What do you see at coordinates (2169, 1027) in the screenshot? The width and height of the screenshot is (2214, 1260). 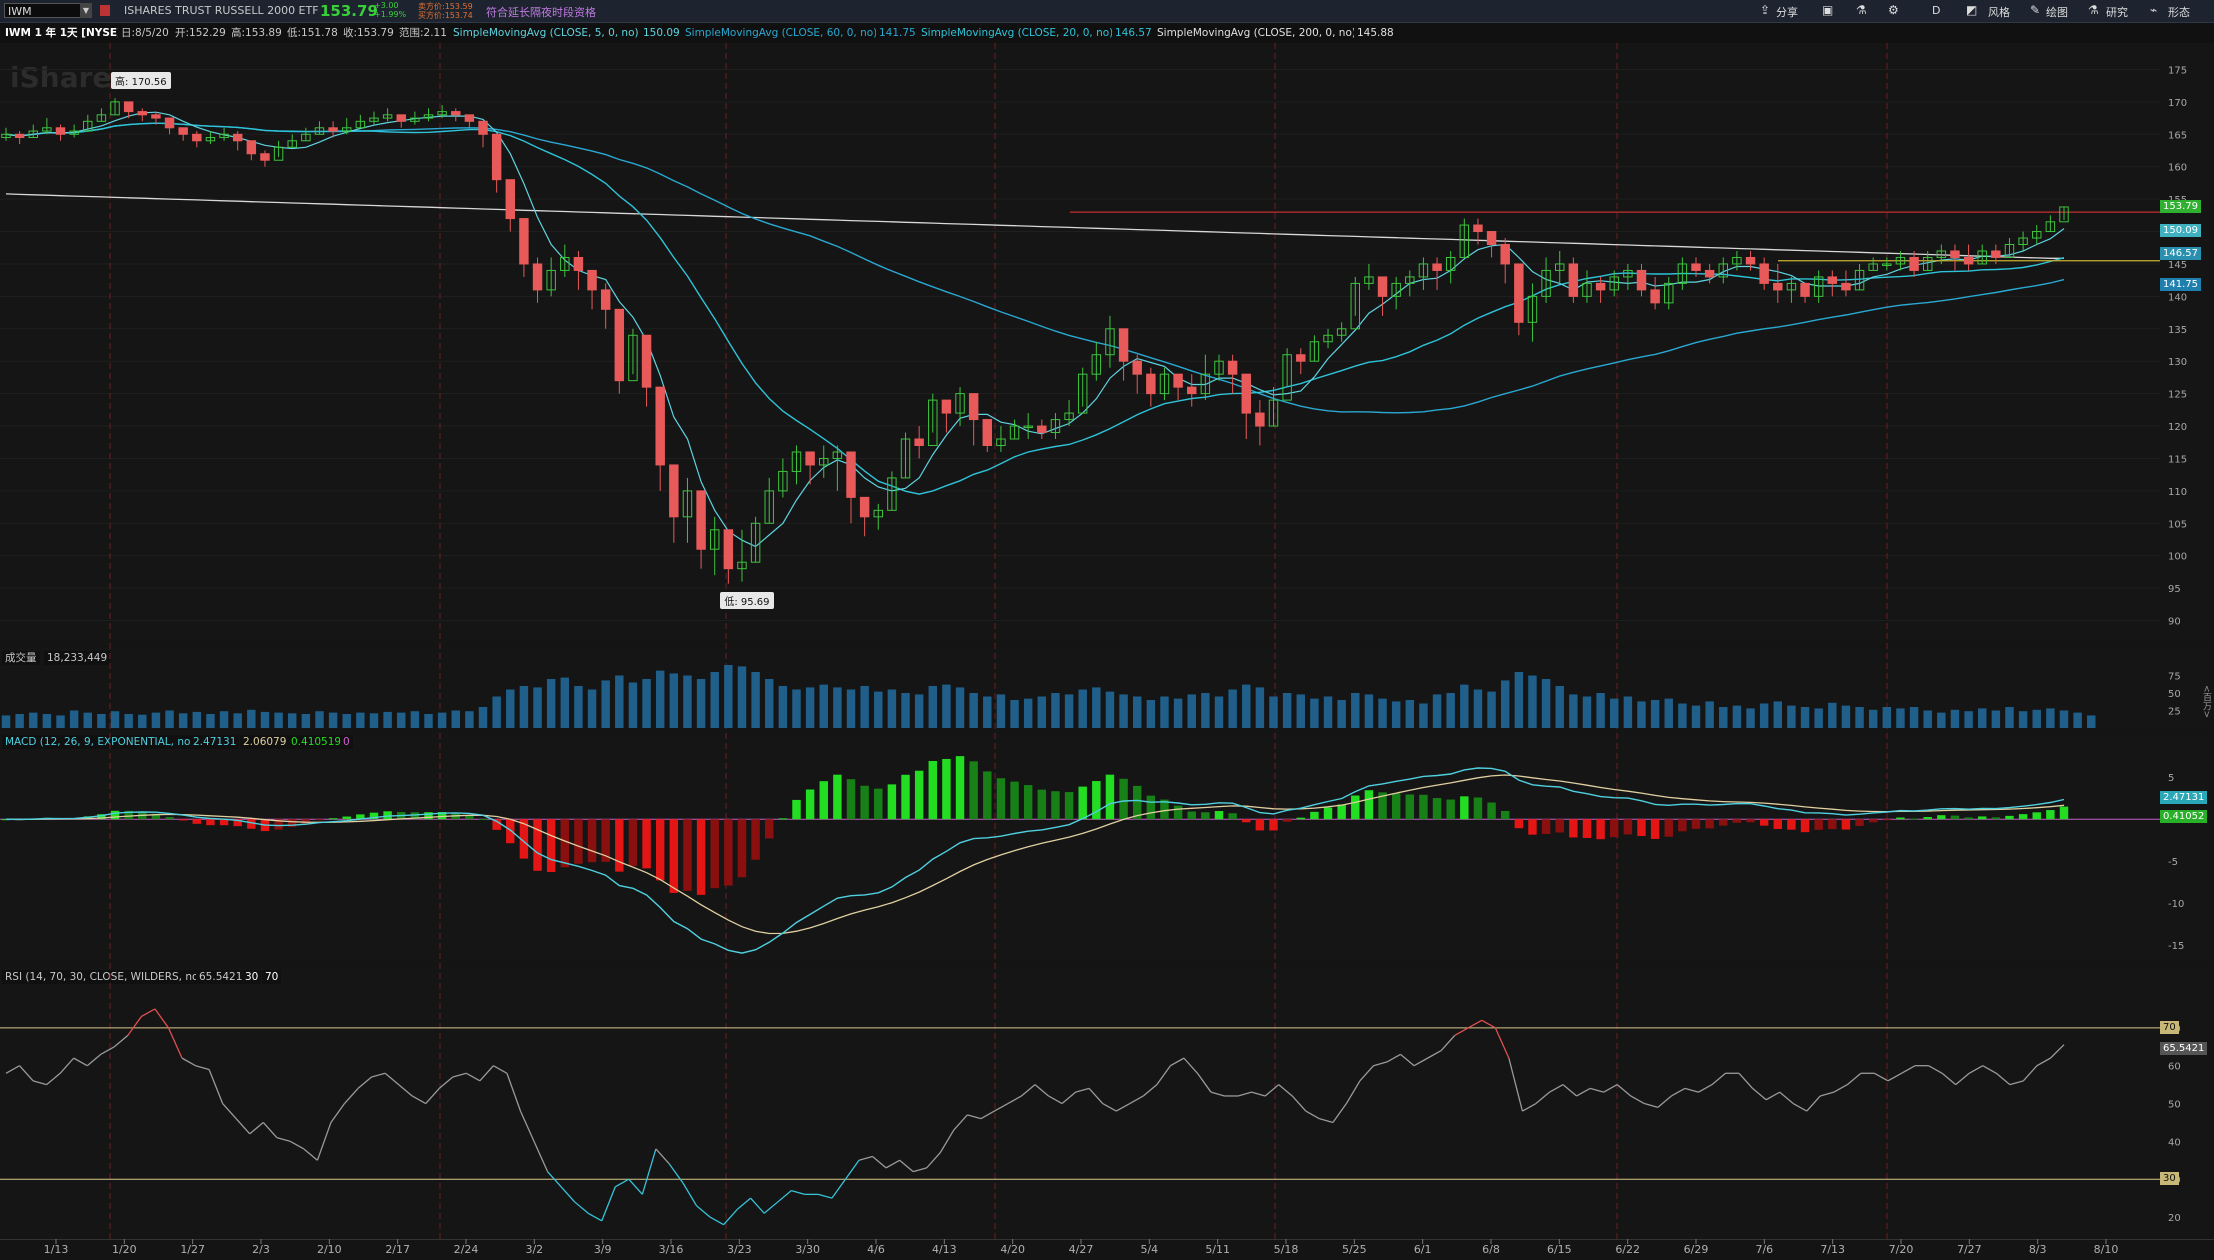 I see `rsi-70-badge: 70` at bounding box center [2169, 1027].